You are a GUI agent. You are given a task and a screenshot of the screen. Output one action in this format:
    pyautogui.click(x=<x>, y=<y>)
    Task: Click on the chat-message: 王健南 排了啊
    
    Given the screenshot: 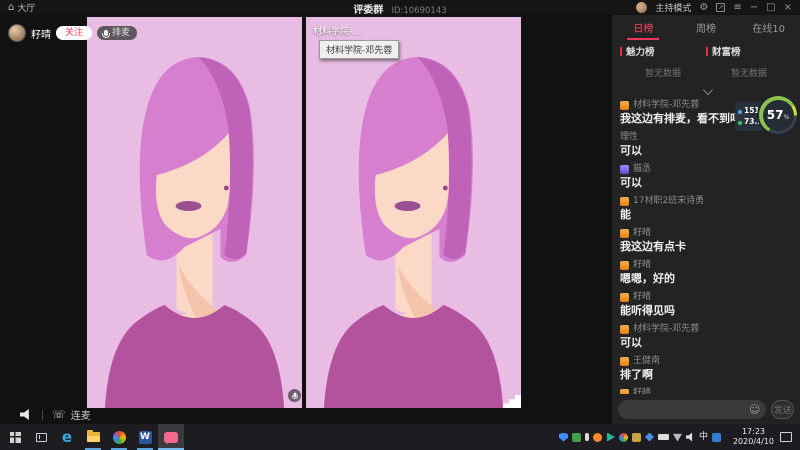 What is the action you would take?
    pyautogui.click(x=706, y=368)
    